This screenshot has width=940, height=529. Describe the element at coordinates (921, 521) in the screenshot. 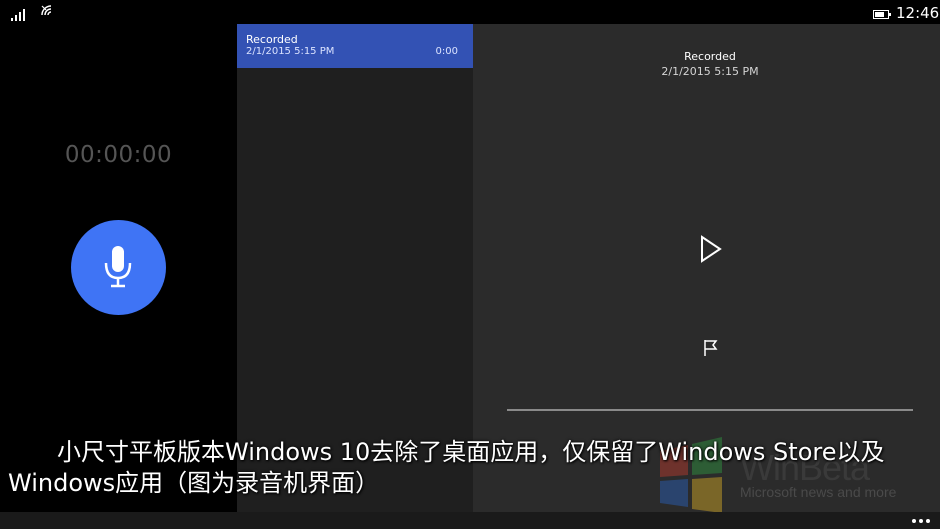

I see `more-icon` at that location.